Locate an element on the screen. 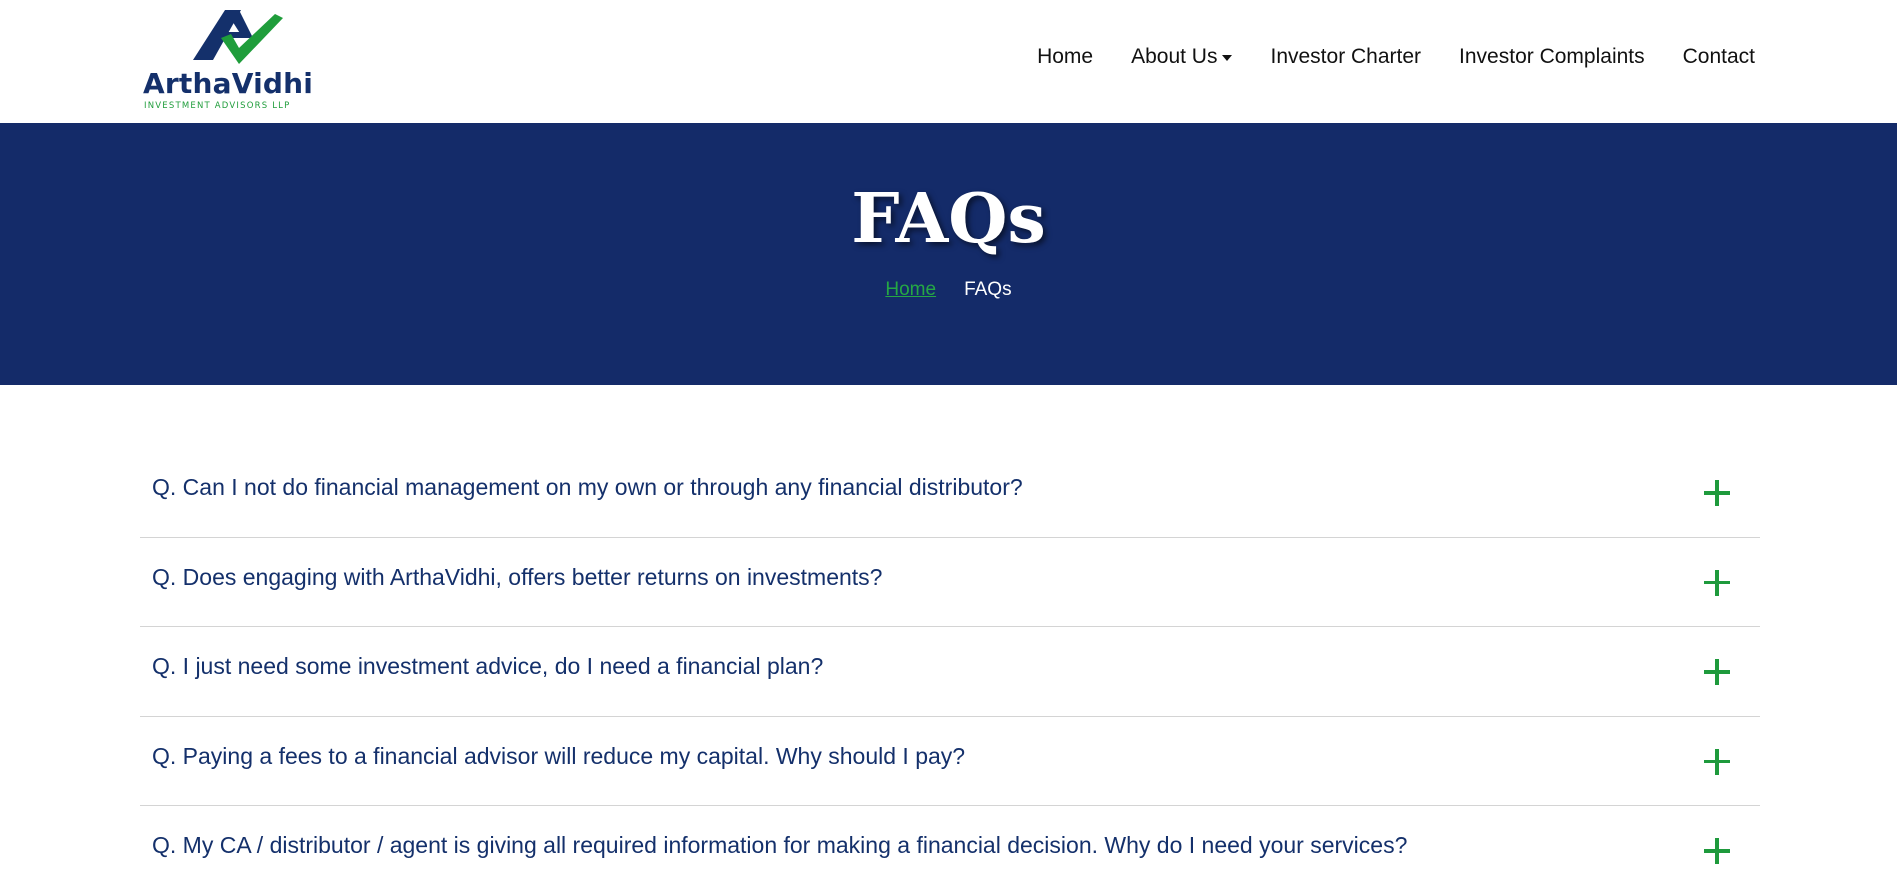 This screenshot has height=896, width=1897. nav-investor-charter-label: Investor Charter is located at coordinates (1346, 56).